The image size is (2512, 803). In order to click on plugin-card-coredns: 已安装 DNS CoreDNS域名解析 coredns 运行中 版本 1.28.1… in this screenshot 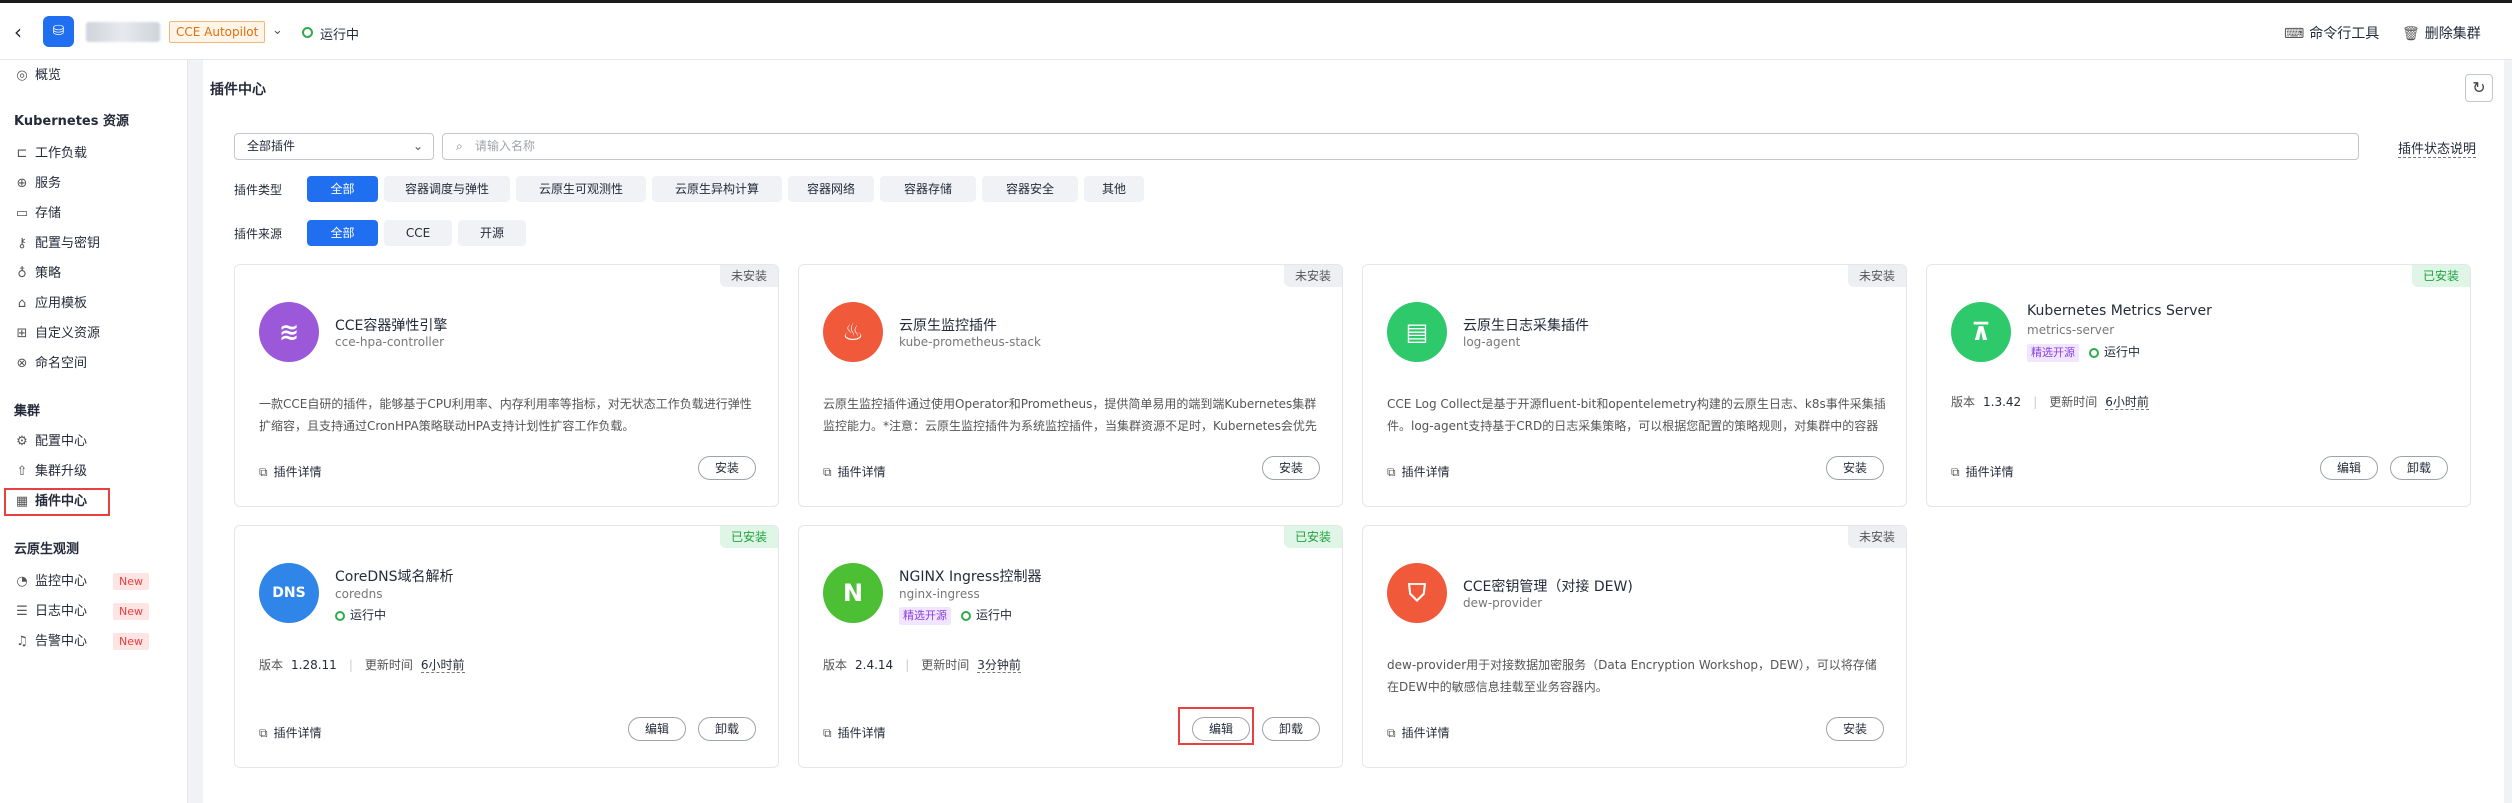, I will do `click(506, 646)`.